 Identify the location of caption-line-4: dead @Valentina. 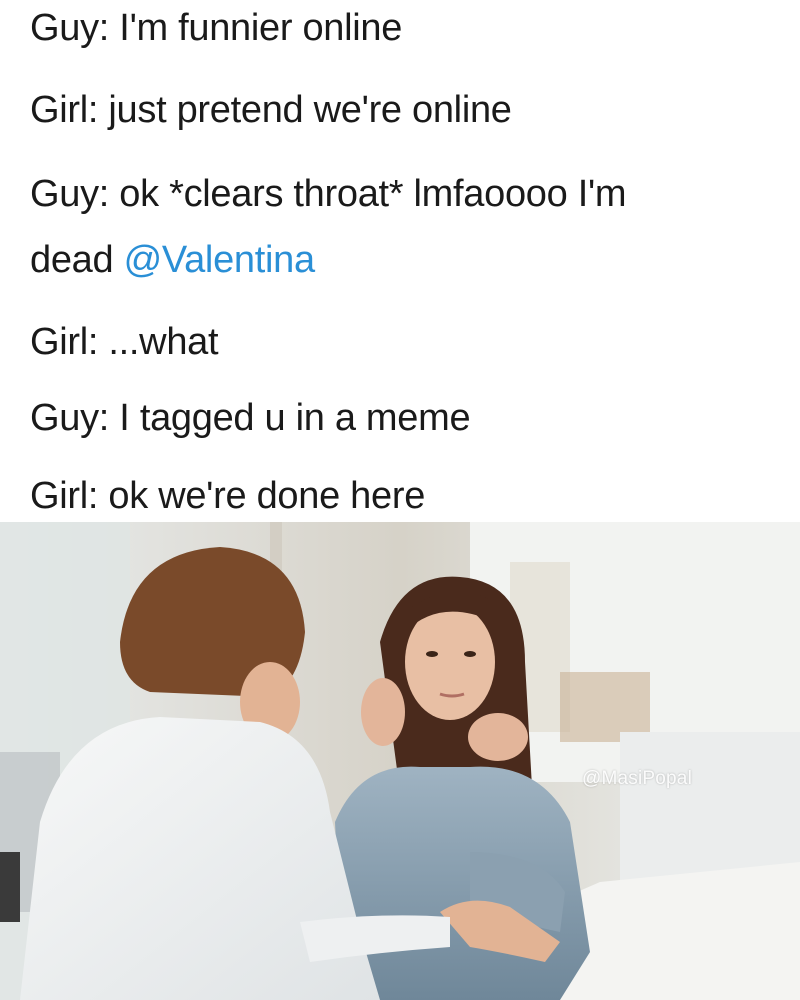
(172, 260).